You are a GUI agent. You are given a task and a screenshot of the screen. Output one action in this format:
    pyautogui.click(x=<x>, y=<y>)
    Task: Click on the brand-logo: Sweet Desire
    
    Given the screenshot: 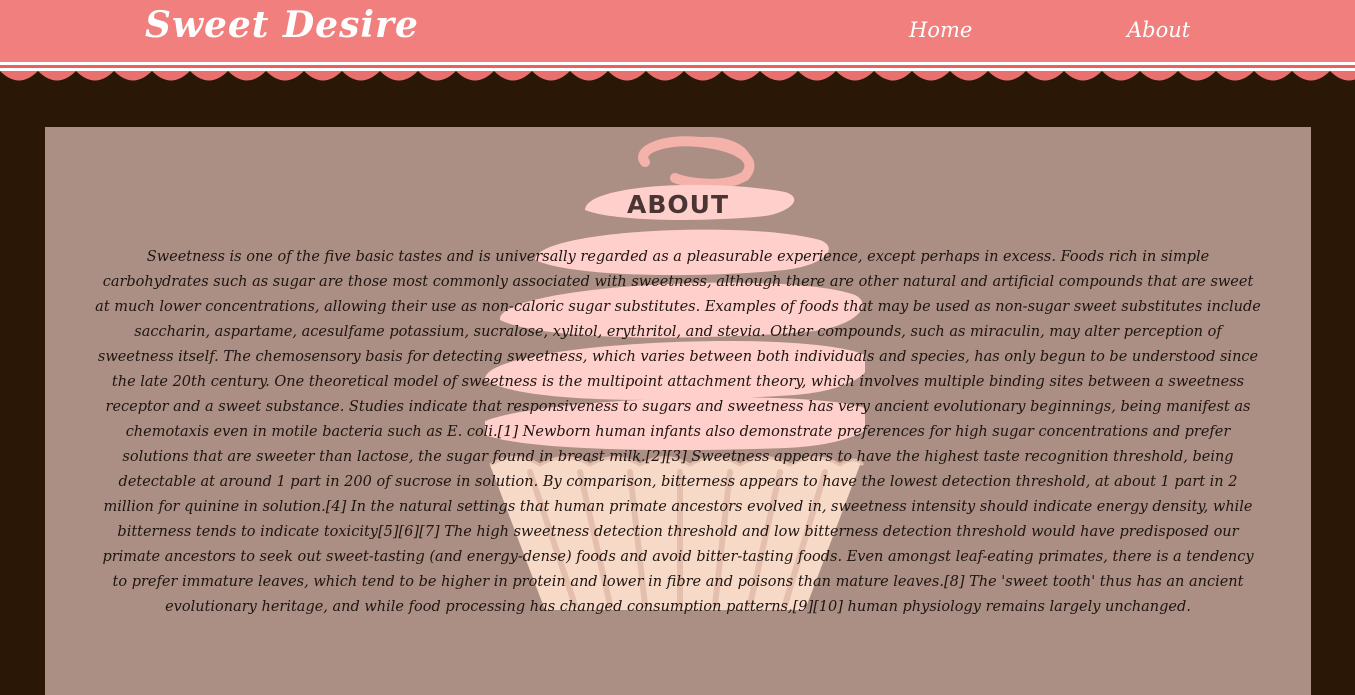 What is the action you would take?
    pyautogui.click(x=282, y=25)
    